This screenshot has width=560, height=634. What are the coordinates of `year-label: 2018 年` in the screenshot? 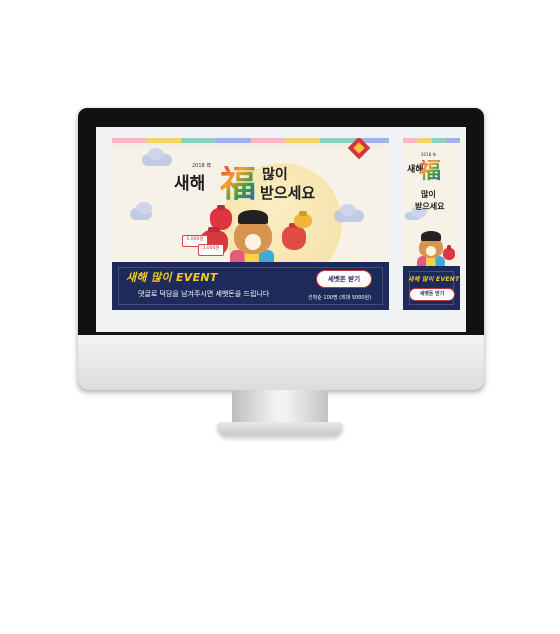 It's located at (202, 166).